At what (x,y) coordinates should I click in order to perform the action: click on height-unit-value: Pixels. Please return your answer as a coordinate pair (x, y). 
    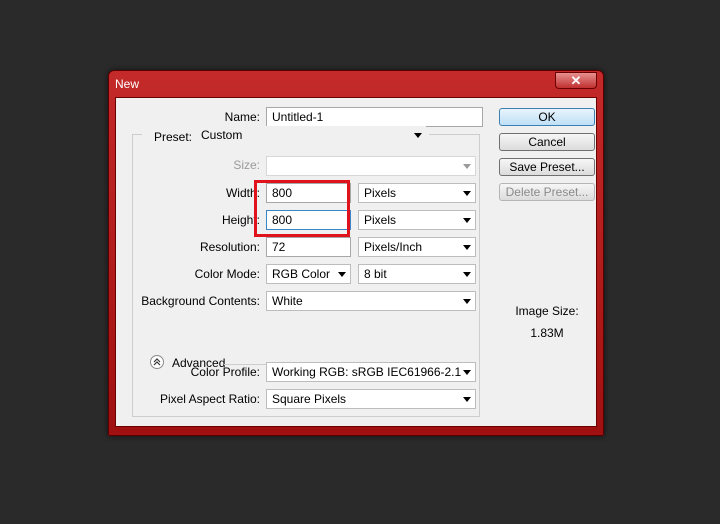
    Looking at the image, I should click on (380, 220).